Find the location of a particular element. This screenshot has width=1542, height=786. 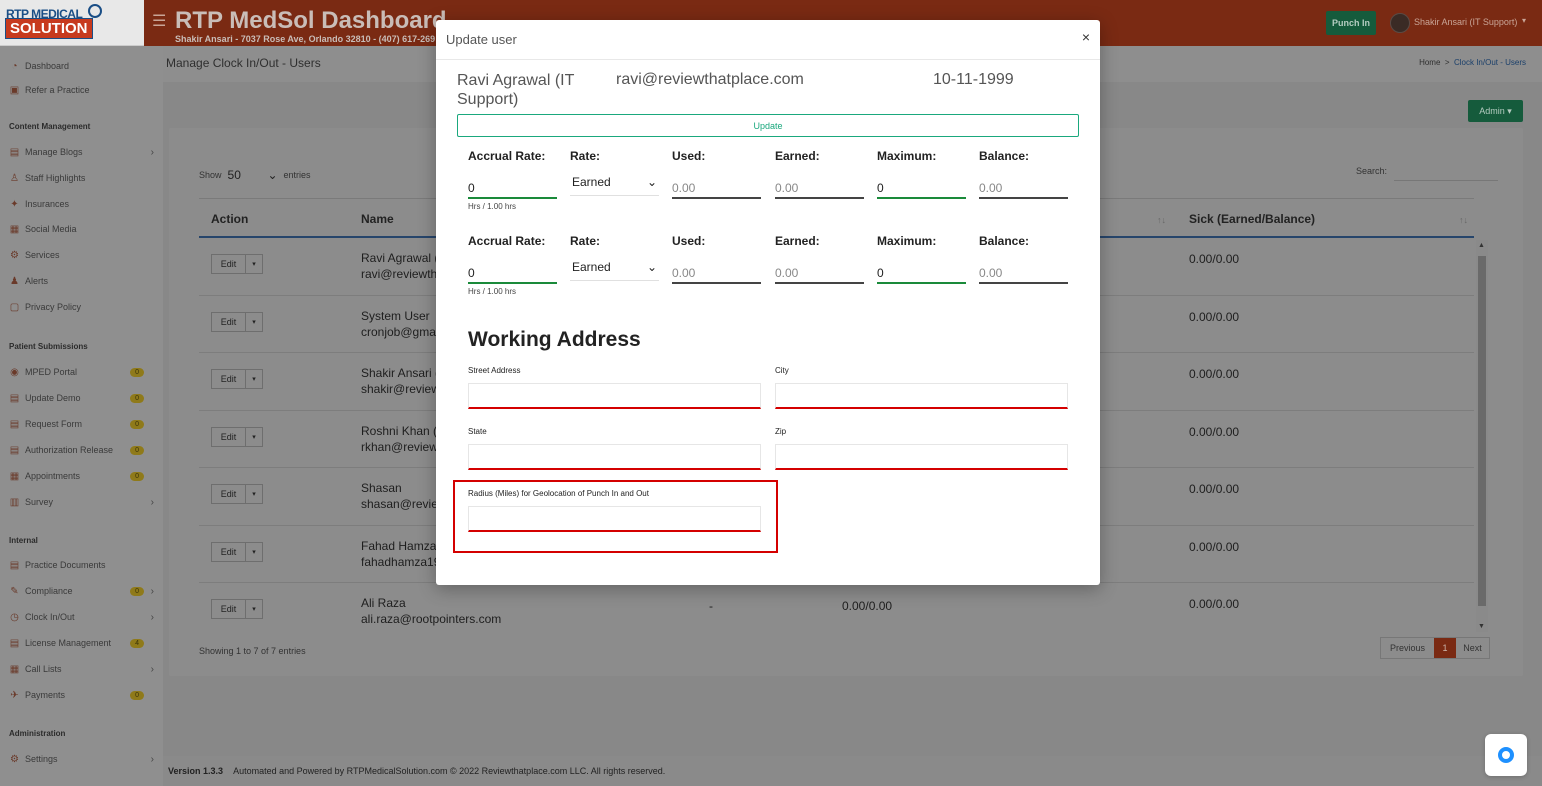

sidebar-item-practice-documents: ▤ Practice Documents is located at coordinates (82, 565).